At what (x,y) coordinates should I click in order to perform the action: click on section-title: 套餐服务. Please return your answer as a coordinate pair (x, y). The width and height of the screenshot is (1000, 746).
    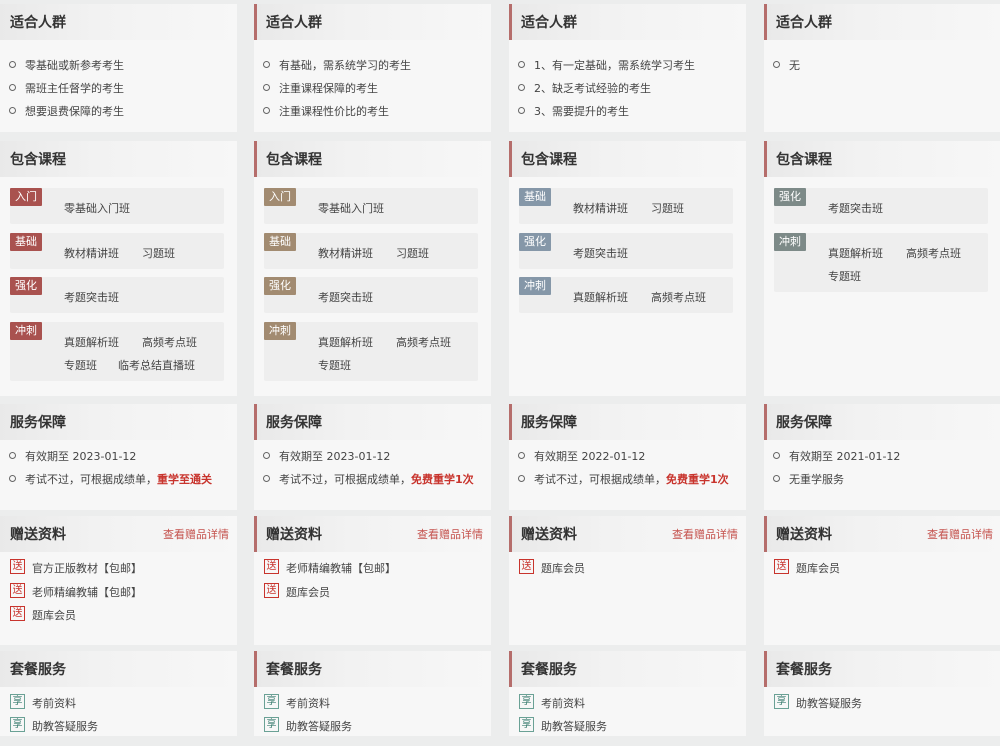
    Looking at the image, I should click on (804, 670).